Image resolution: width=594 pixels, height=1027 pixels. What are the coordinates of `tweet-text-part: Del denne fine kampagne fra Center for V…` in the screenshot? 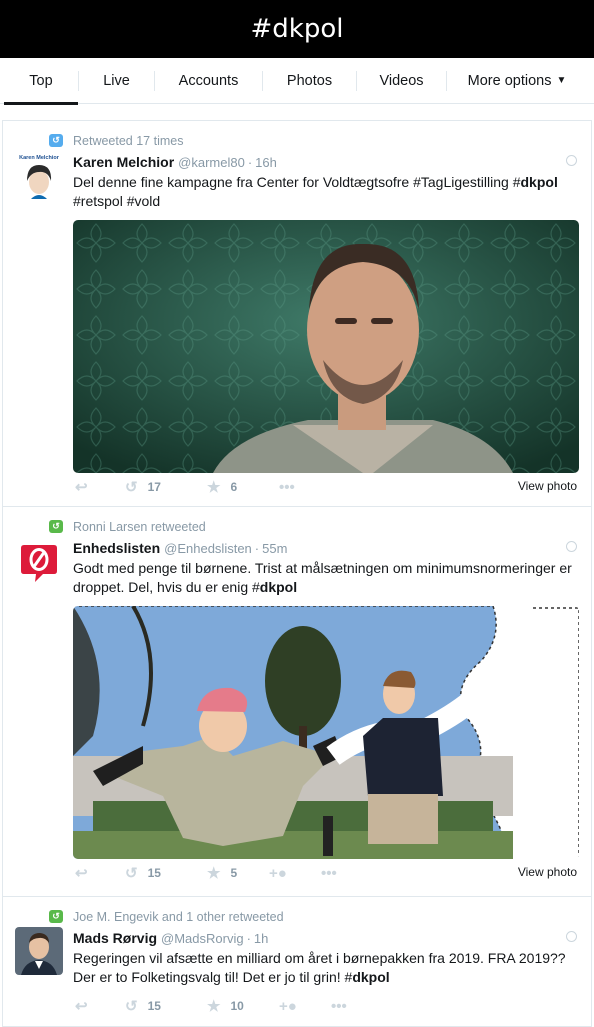 It's located at (297, 182).